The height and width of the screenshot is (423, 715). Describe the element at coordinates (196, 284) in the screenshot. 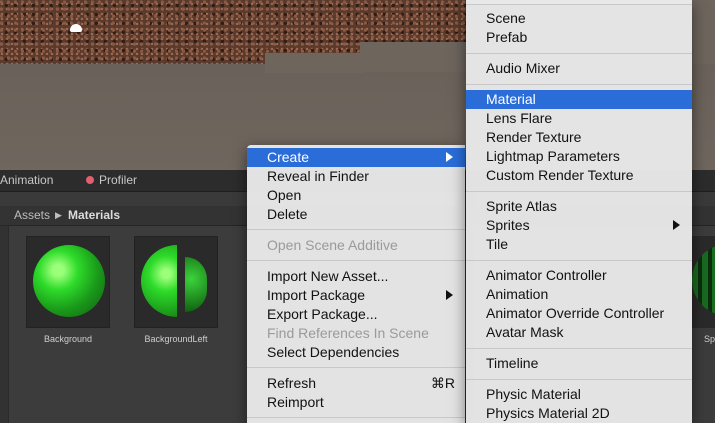

I see `material-sphere-fragment` at that location.